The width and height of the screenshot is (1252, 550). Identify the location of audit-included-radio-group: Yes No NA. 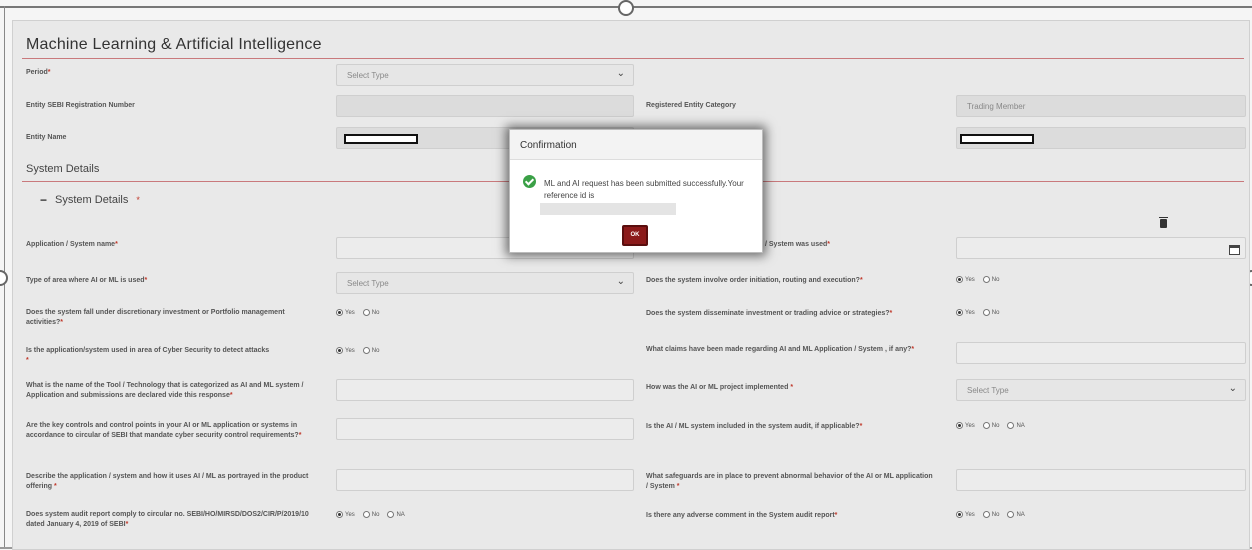
(990, 425).